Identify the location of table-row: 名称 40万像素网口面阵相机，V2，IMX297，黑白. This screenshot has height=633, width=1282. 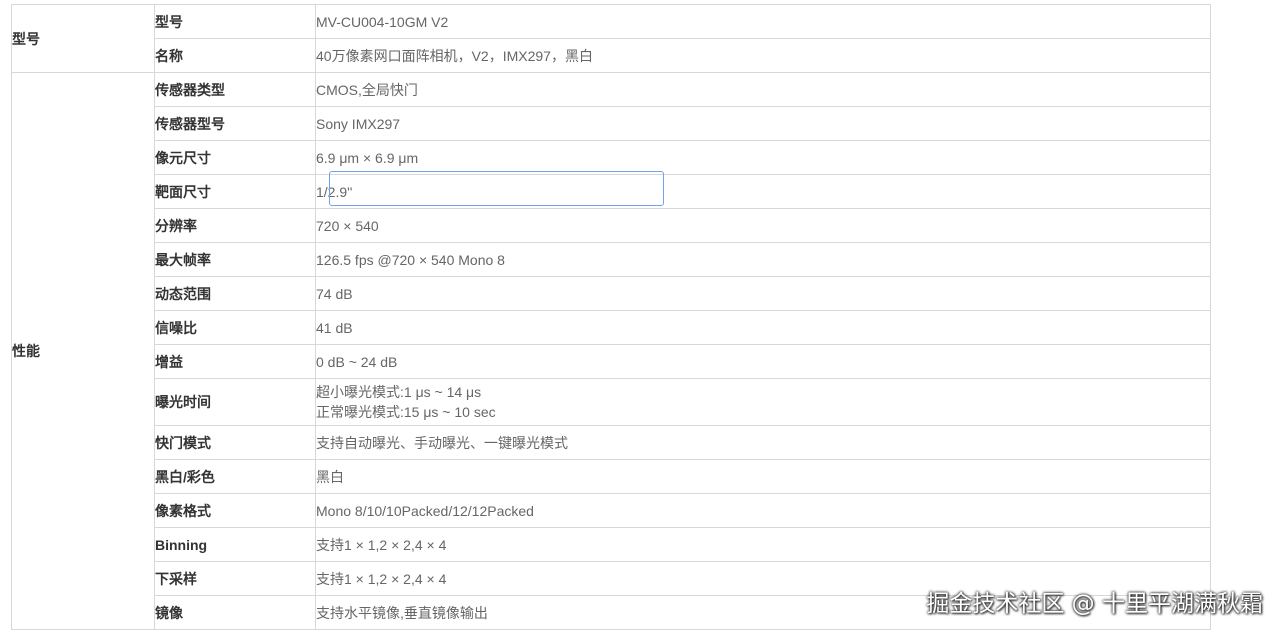
(611, 55).